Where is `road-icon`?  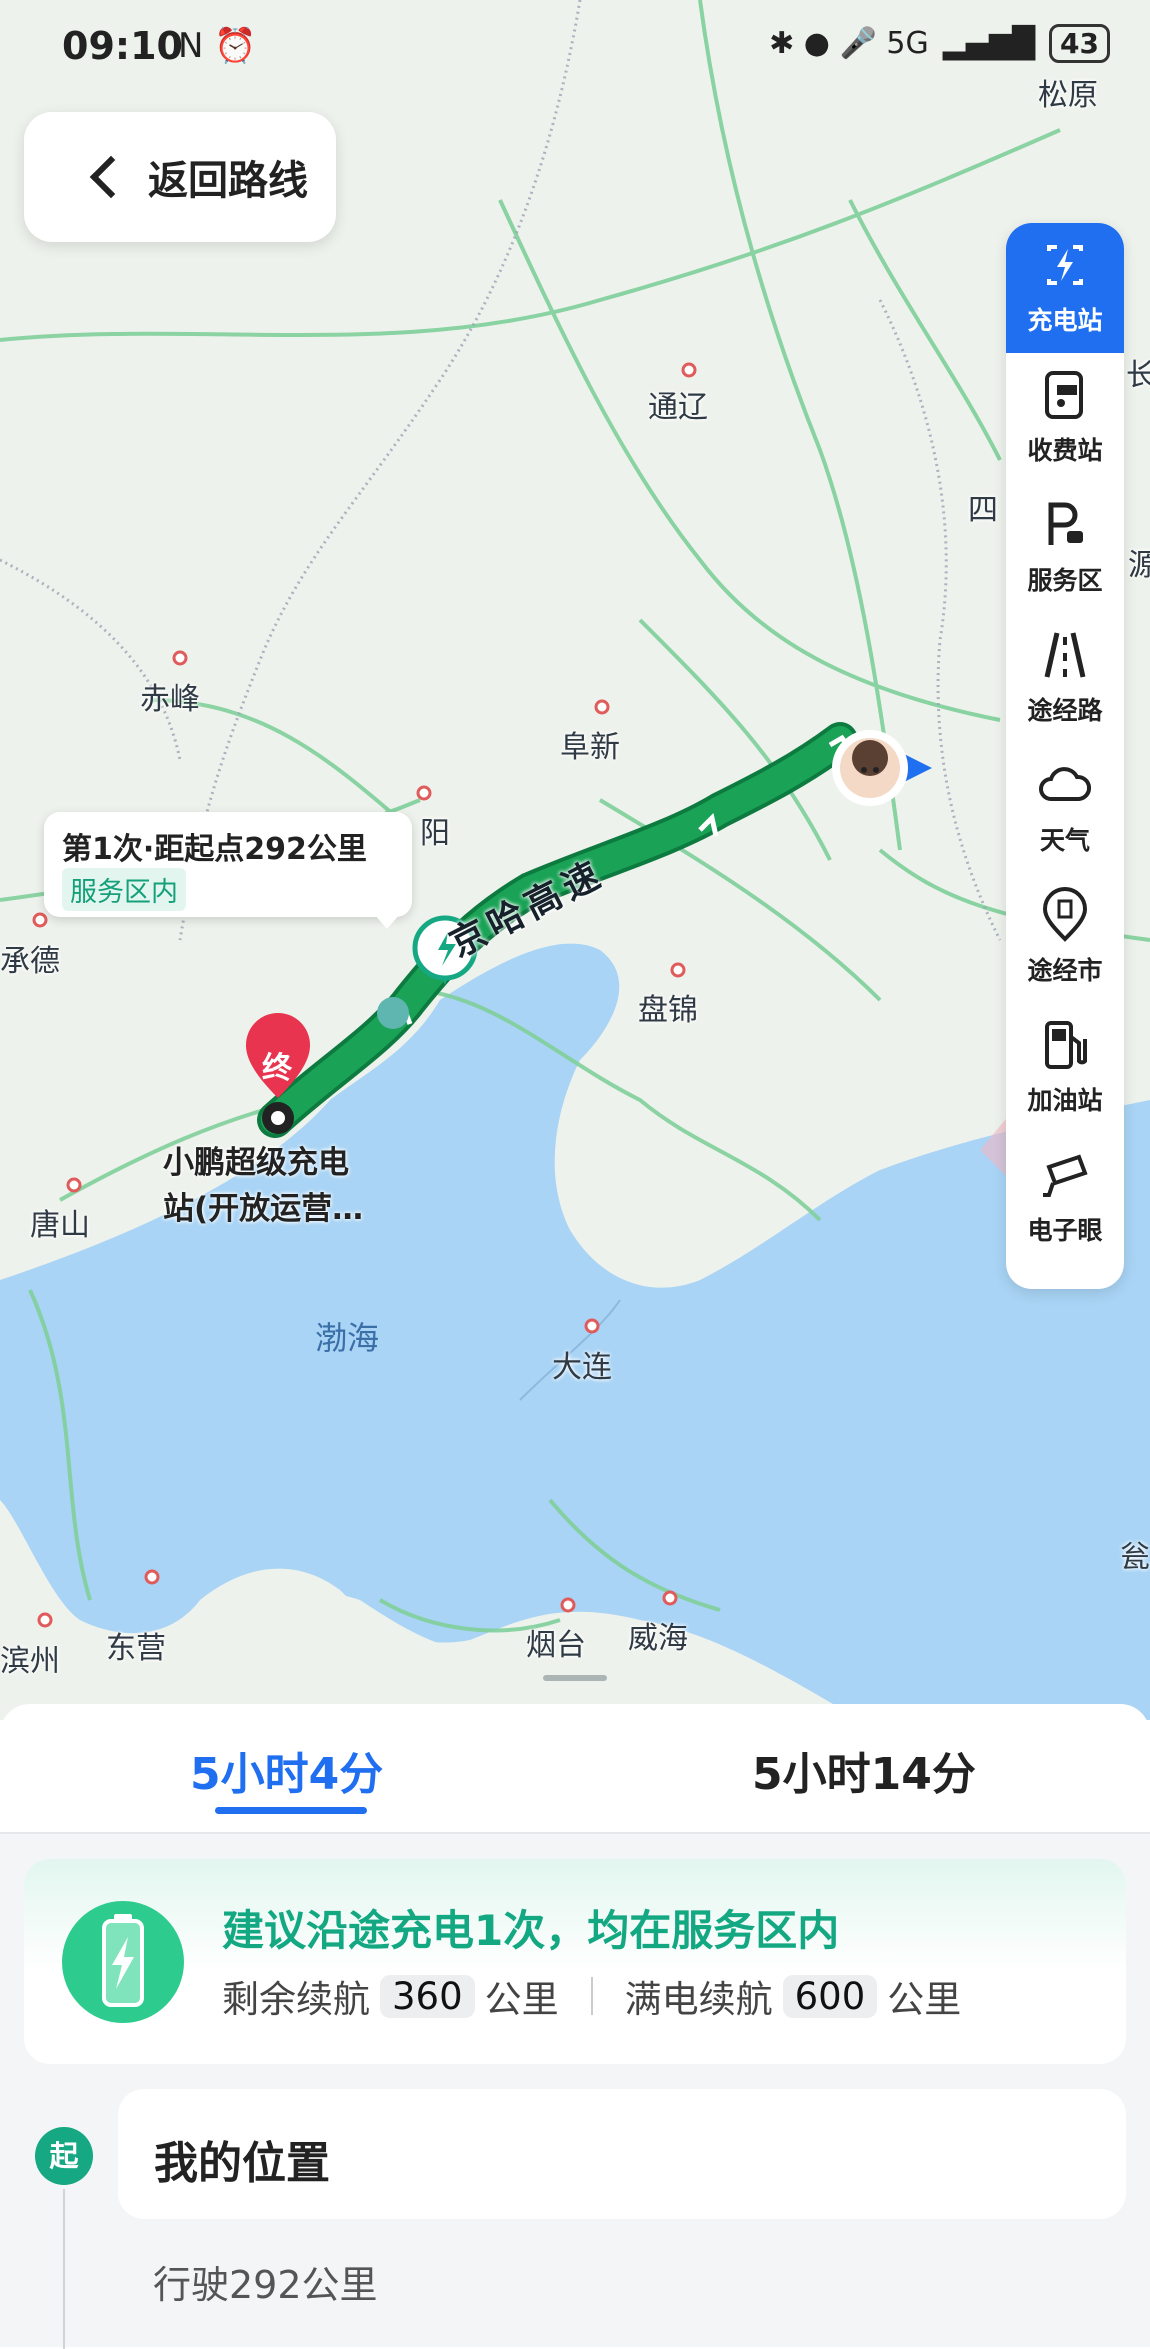 road-icon is located at coordinates (1065, 655).